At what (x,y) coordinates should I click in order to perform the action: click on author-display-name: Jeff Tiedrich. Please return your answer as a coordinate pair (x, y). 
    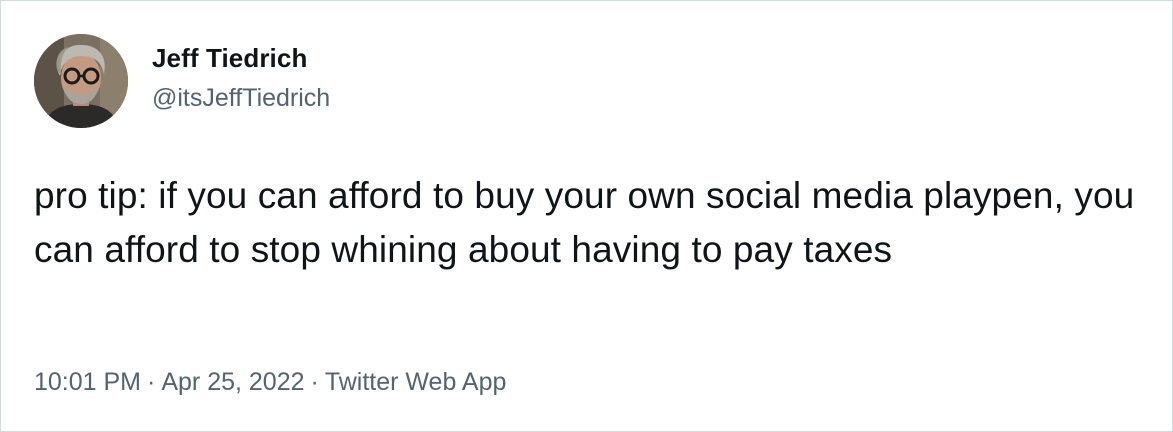
    Looking at the image, I should click on (241, 58).